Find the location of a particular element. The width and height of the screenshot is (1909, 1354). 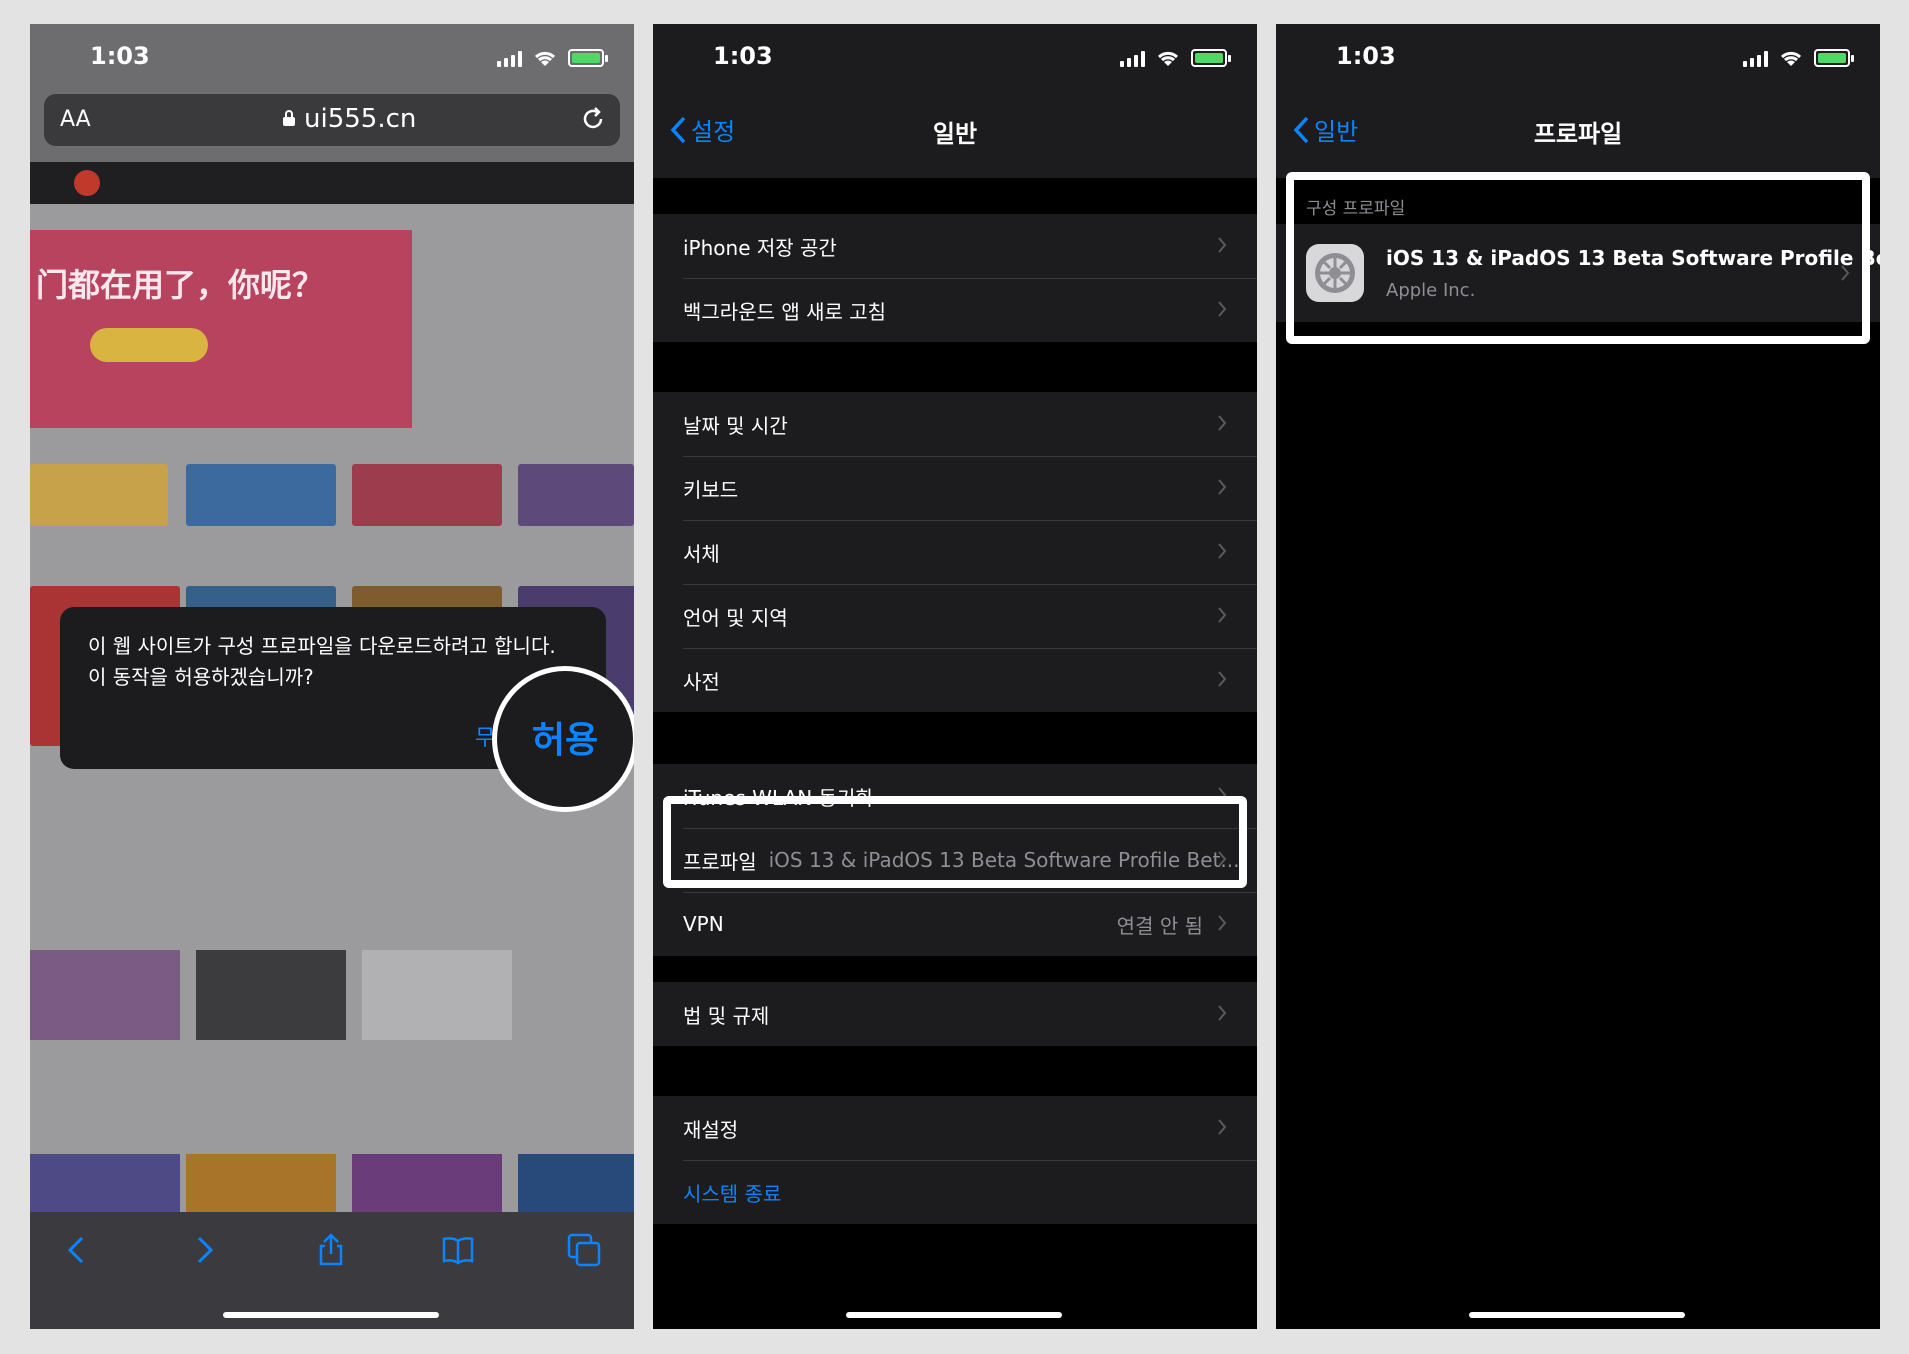

page-title: 프로파일 is located at coordinates (1578, 134).